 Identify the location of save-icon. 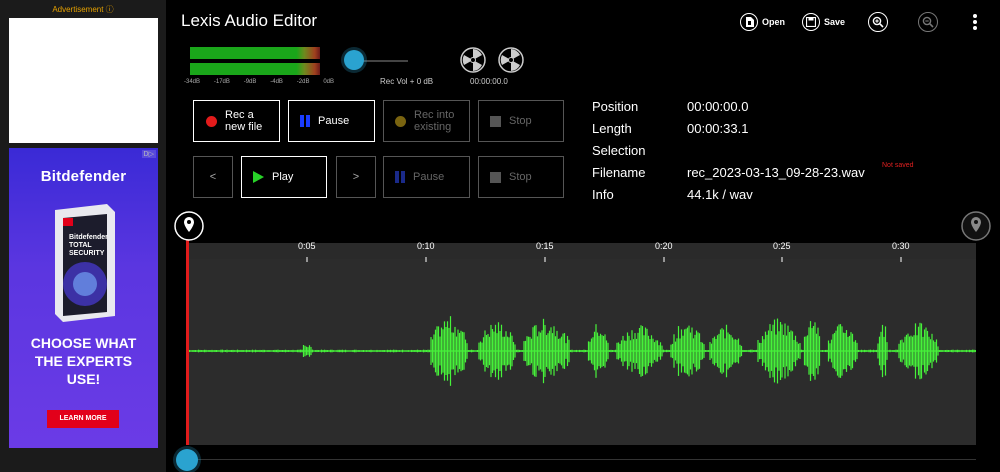
(811, 22).